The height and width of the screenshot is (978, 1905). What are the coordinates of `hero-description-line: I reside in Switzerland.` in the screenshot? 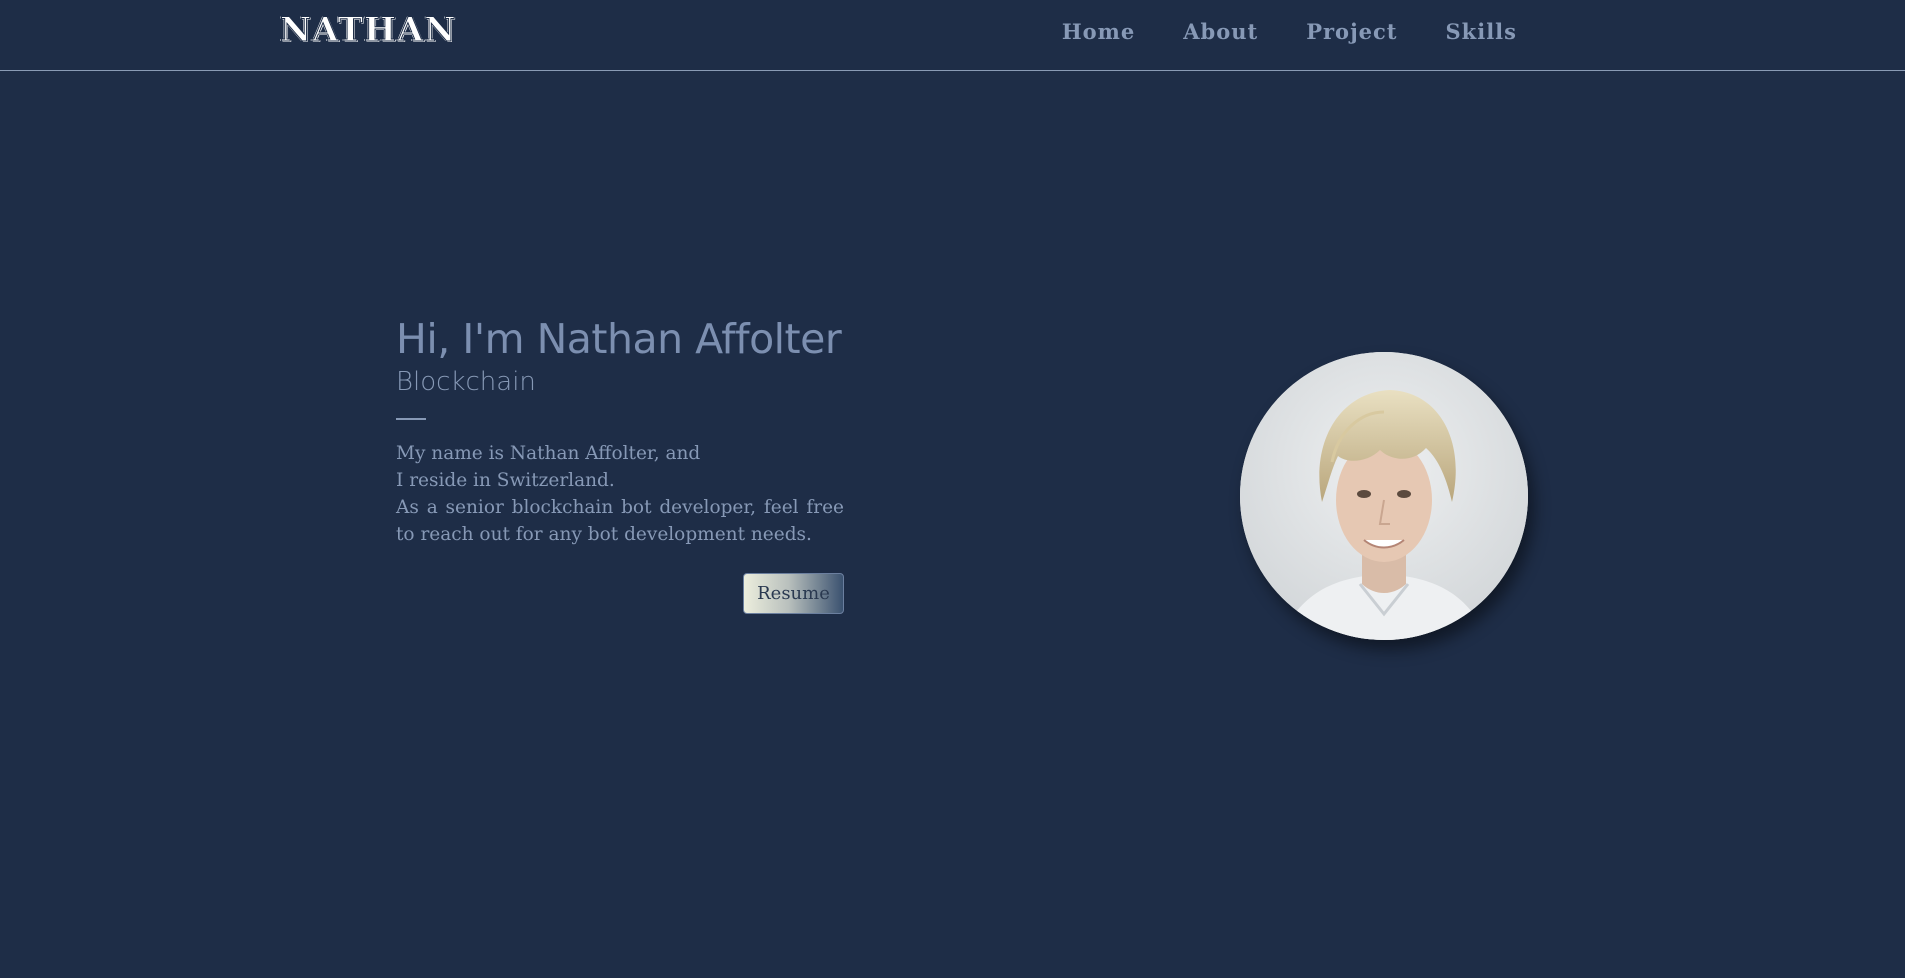 It's located at (505, 480).